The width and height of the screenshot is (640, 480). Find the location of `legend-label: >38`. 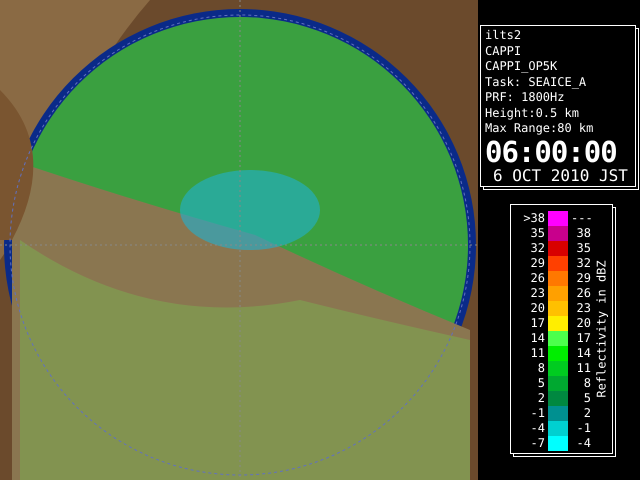

legend-label: >38 is located at coordinates (533, 218).